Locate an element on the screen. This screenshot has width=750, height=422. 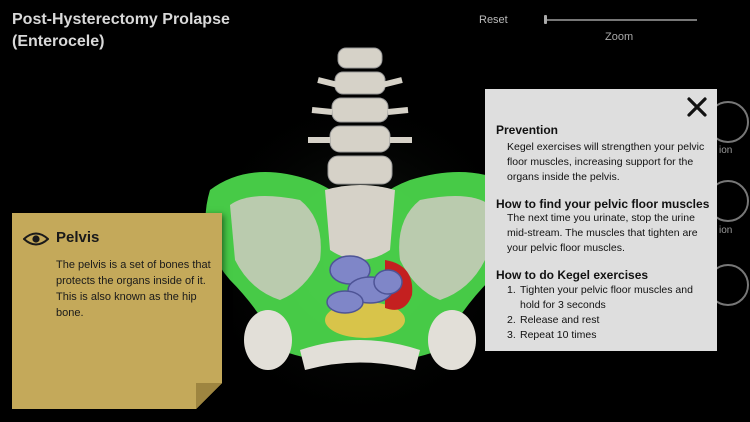
page-fold is located at coordinates (209, 396).